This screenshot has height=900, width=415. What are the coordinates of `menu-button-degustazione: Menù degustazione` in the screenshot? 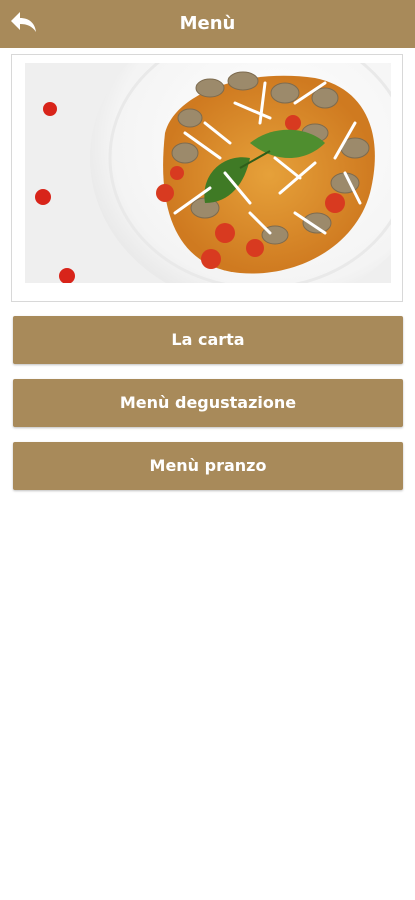 It's located at (208, 403).